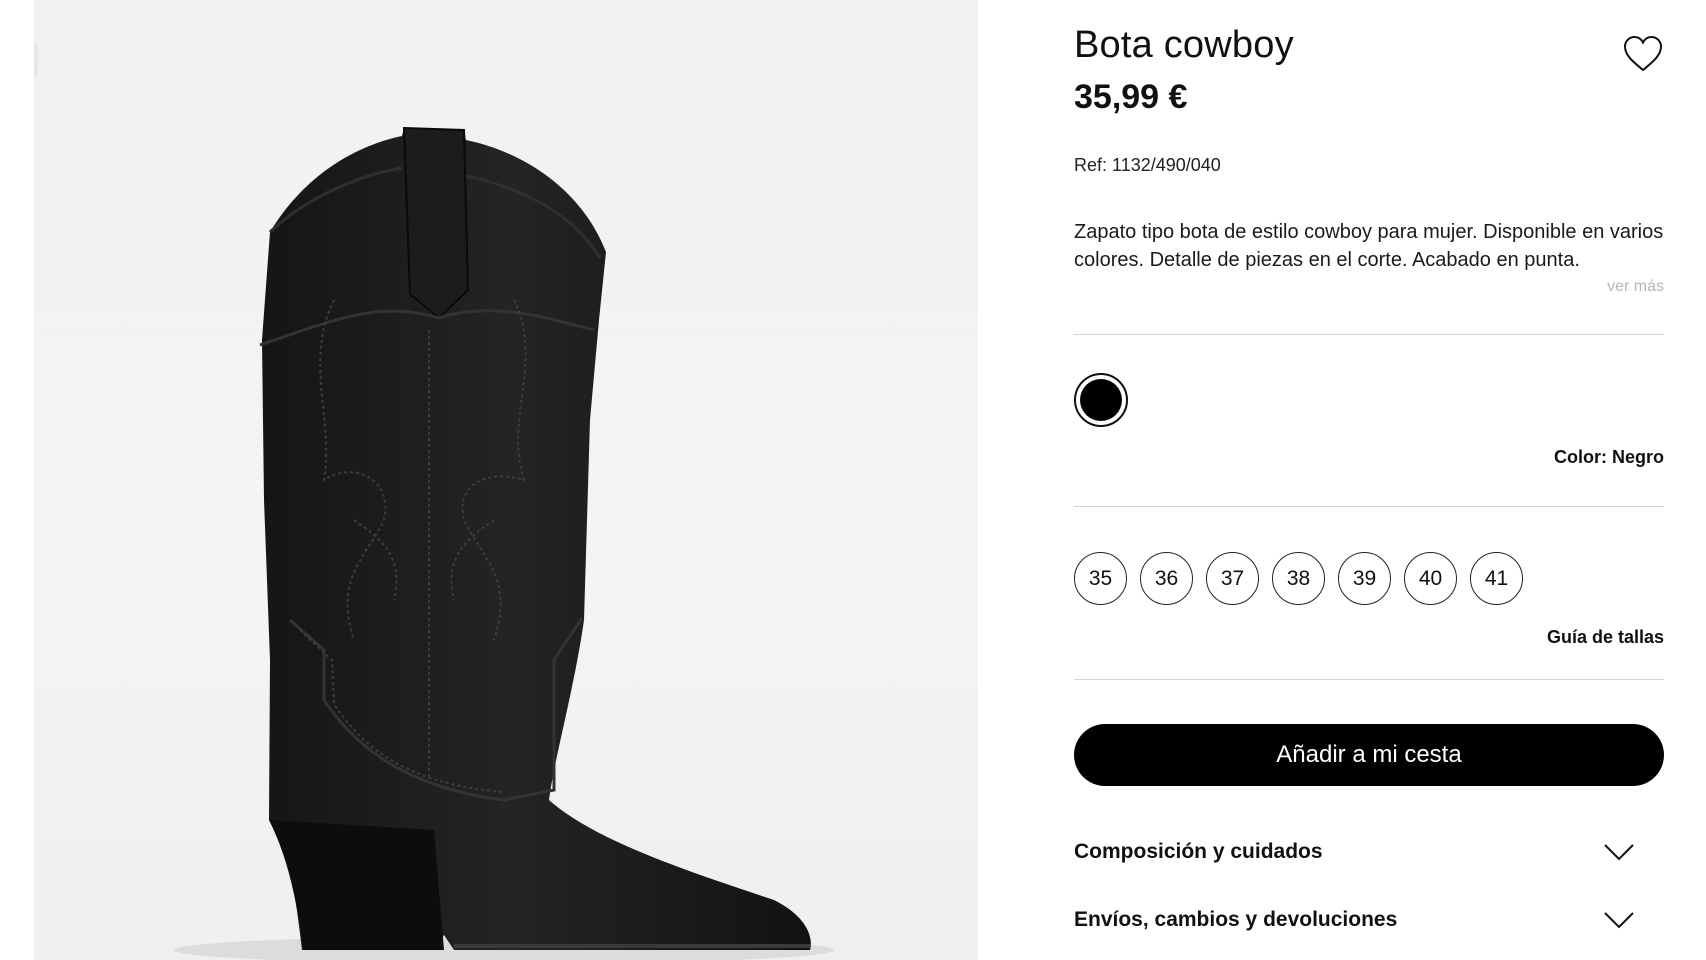  Describe the element at coordinates (1430, 578) in the screenshot. I see `size-option-40: 40` at that location.